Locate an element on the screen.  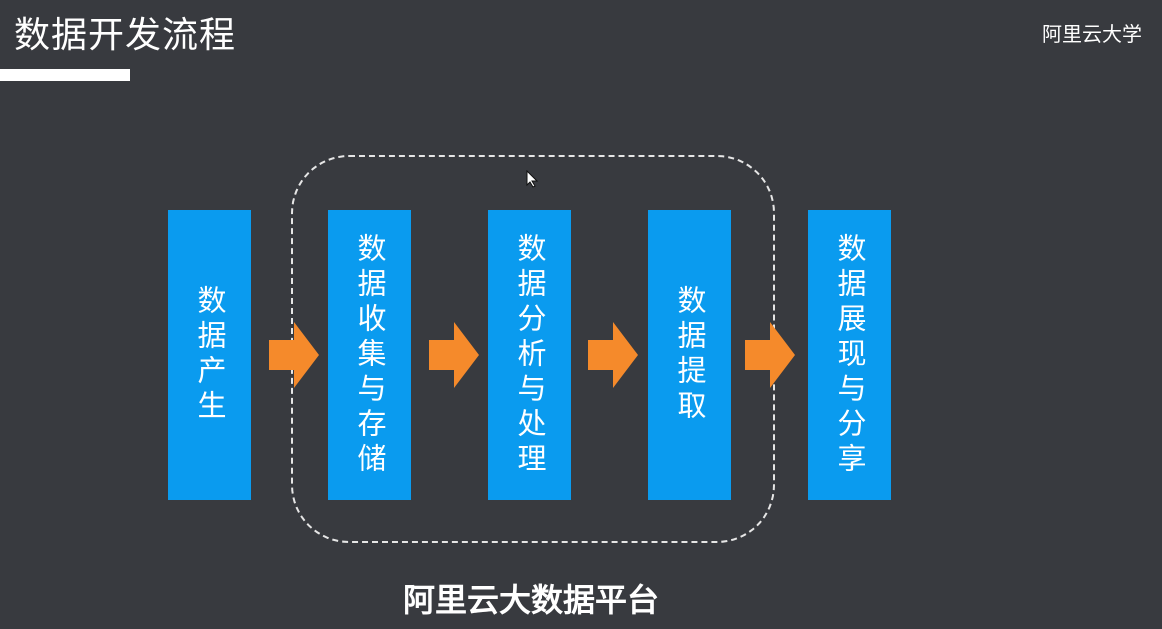
step-label: 数据产生 is located at coordinates (210, 355).